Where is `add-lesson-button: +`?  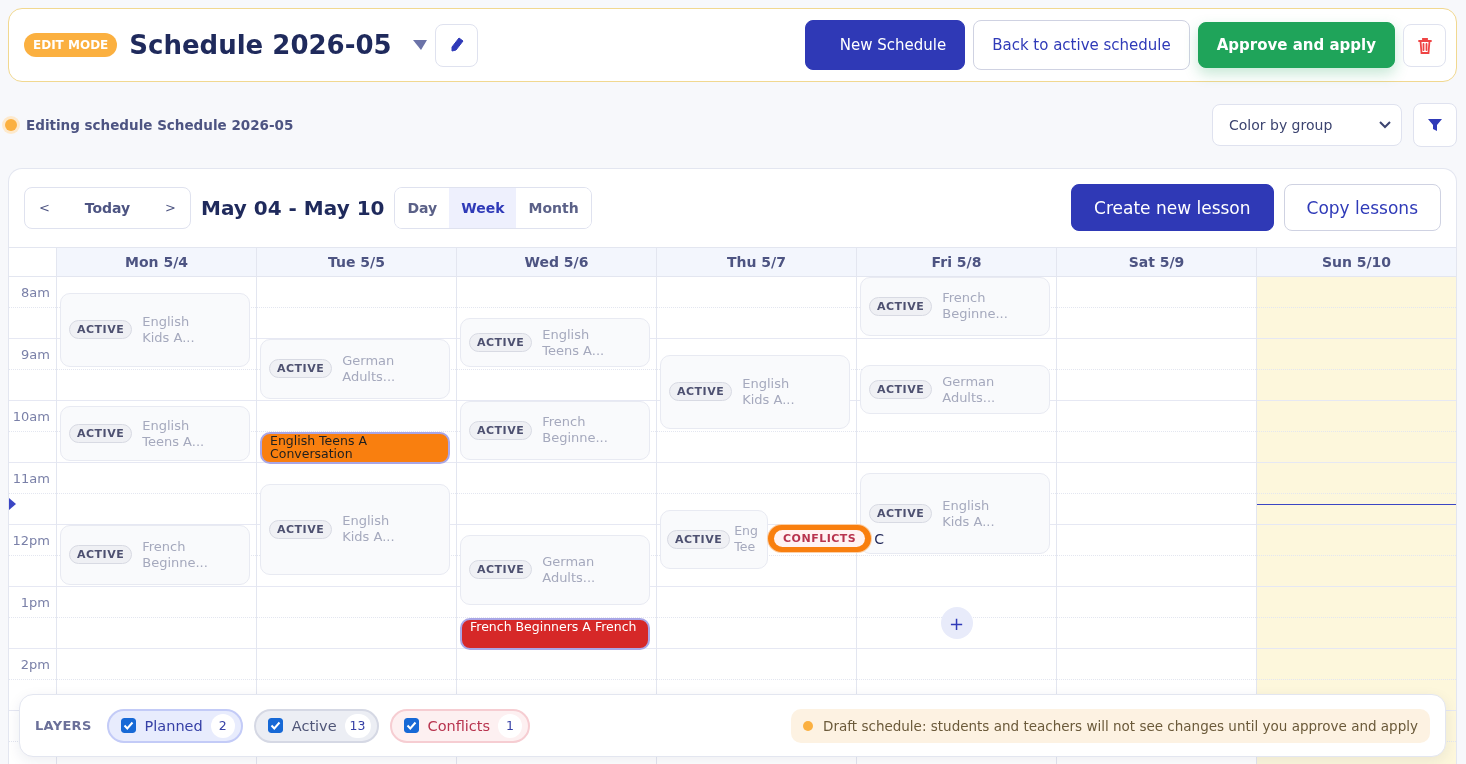 add-lesson-button: + is located at coordinates (956, 623).